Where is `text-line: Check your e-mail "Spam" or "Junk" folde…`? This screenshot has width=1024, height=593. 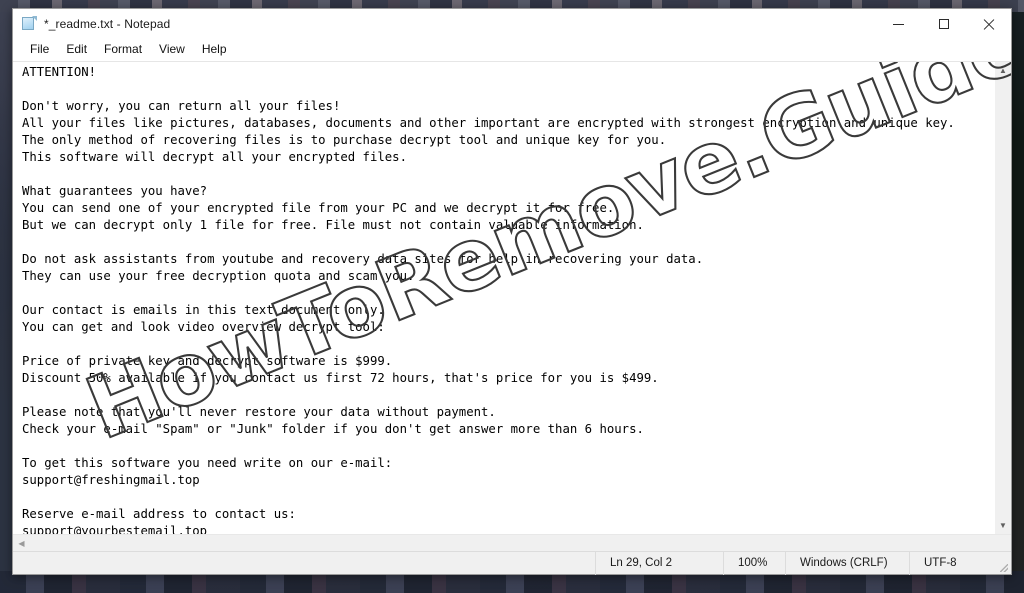
text-line: Check your e-mail "Spam" or "Junk" folde… is located at coordinates (333, 429).